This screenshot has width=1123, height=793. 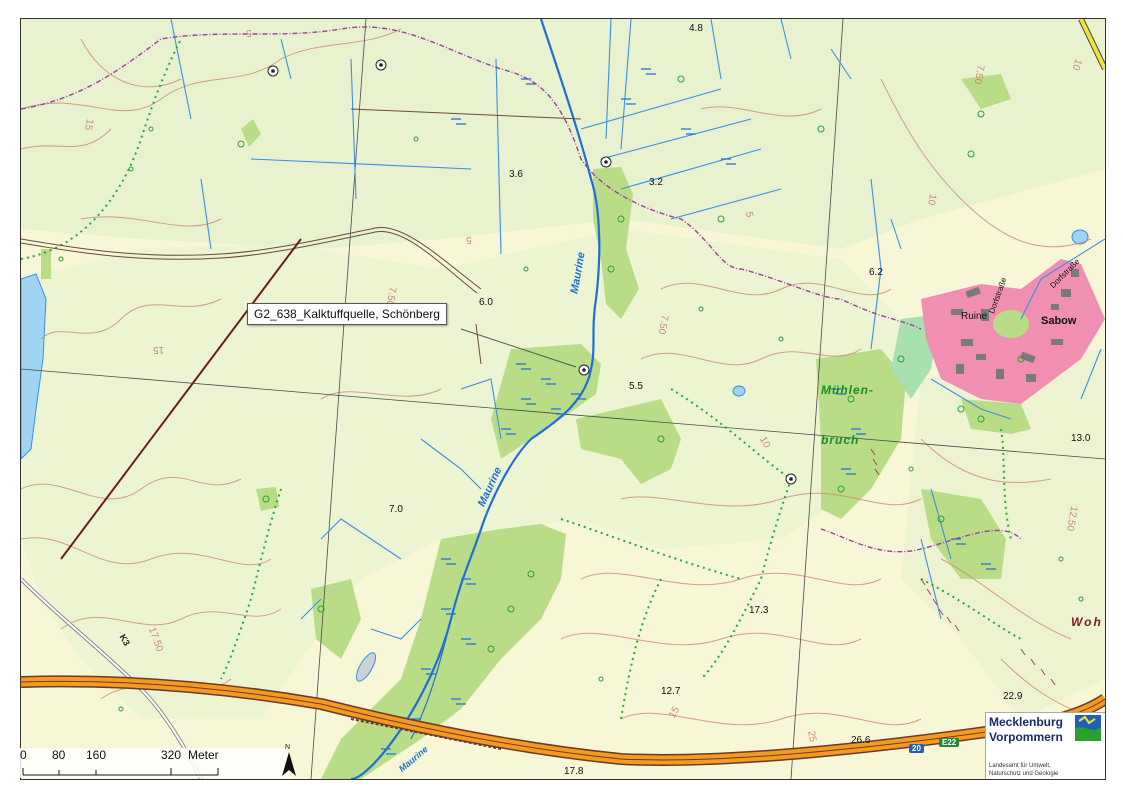 I want to click on elevation-label: 13.0, so click(x=1081, y=438).